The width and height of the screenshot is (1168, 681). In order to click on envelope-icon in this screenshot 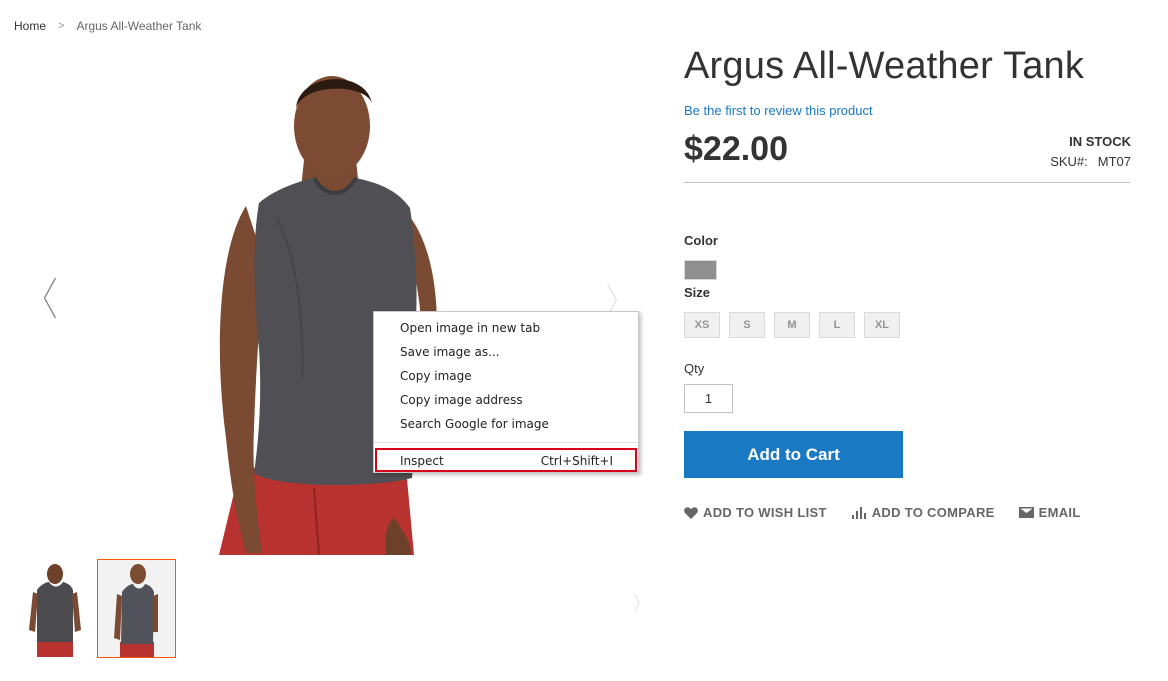, I will do `click(1026, 512)`.